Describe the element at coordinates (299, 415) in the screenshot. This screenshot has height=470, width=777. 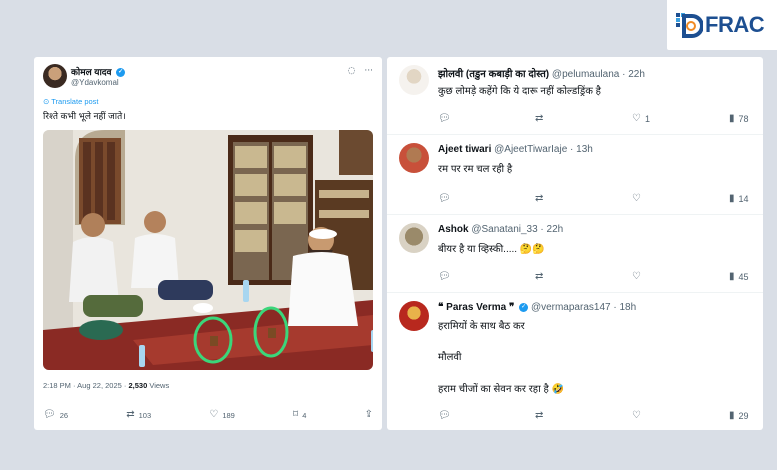
I see `bookmark-button: ⌑ 4` at that location.